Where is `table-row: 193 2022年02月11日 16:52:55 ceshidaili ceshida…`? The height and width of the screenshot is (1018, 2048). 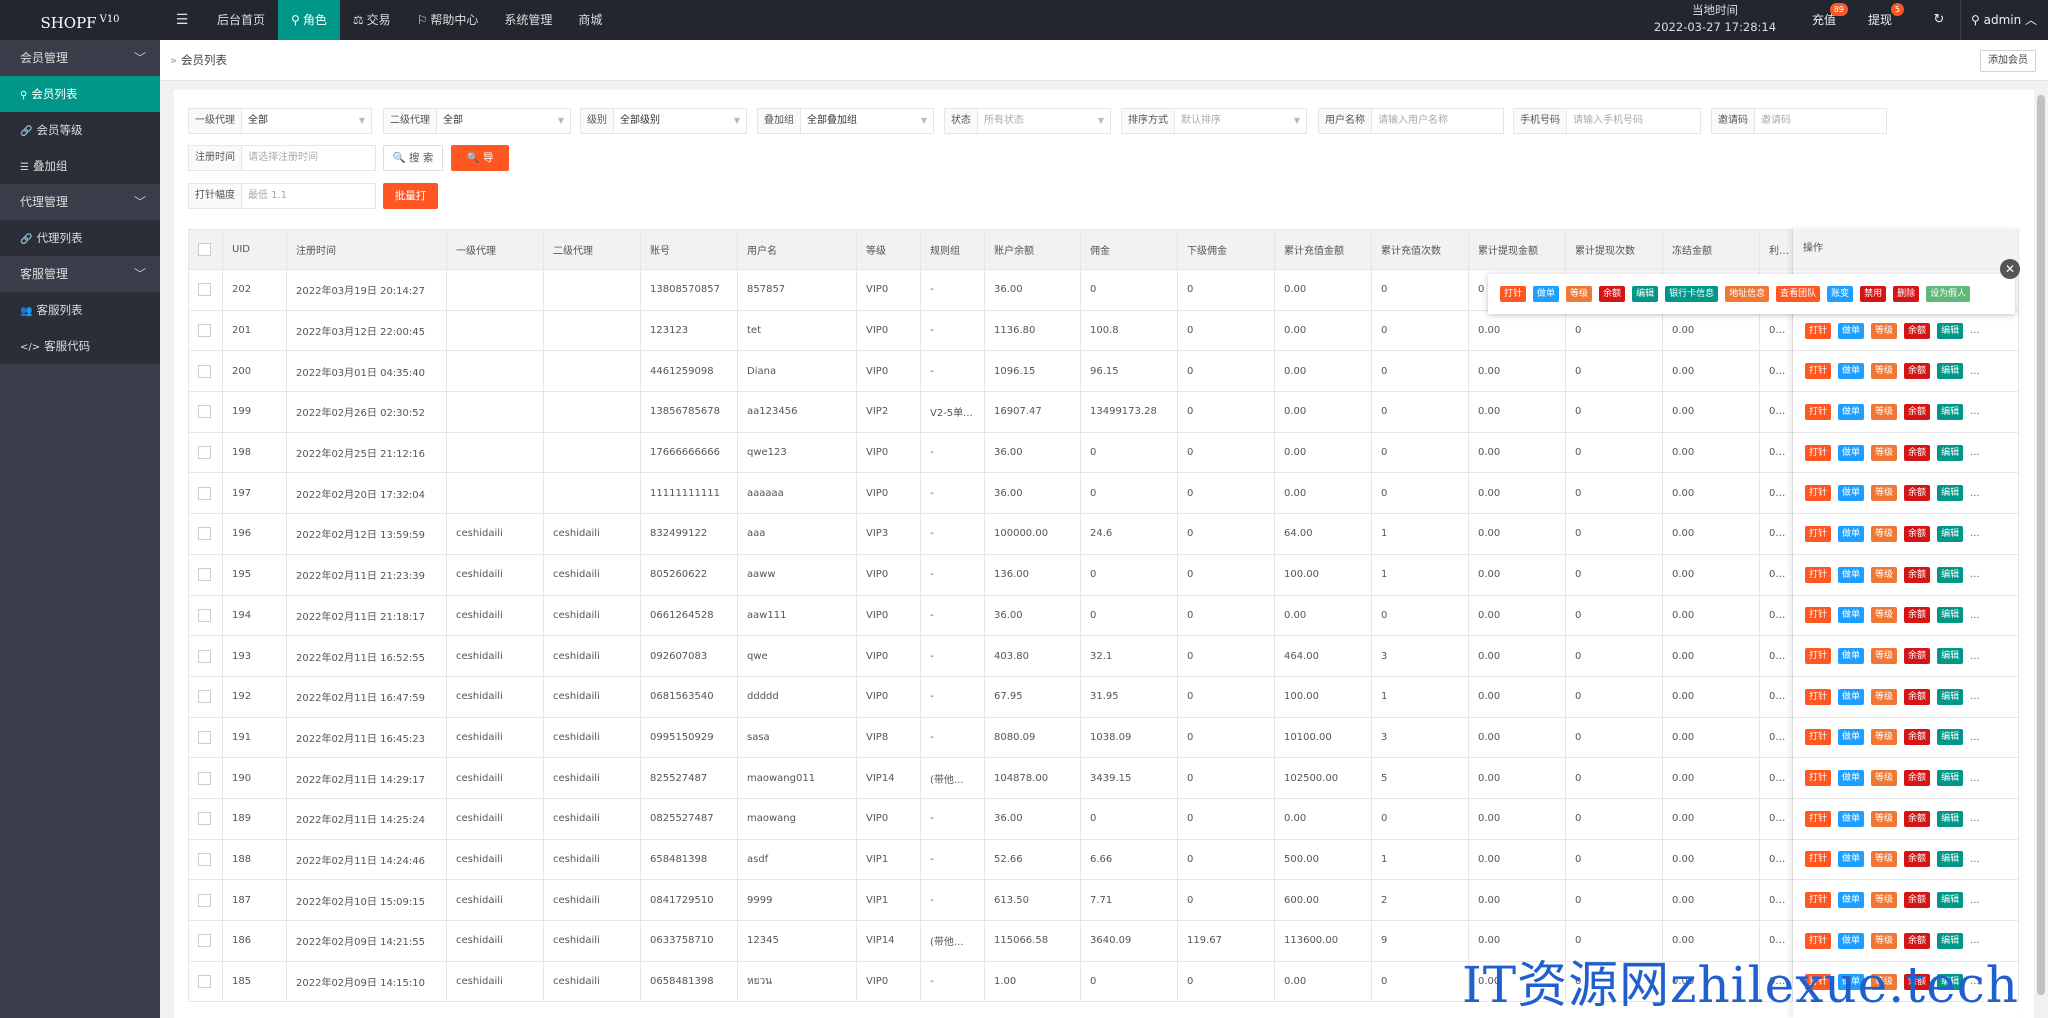 table-row: 193 2022年02月11日 16:52:55 ceshidaili ceshida… is located at coordinates (1103, 656).